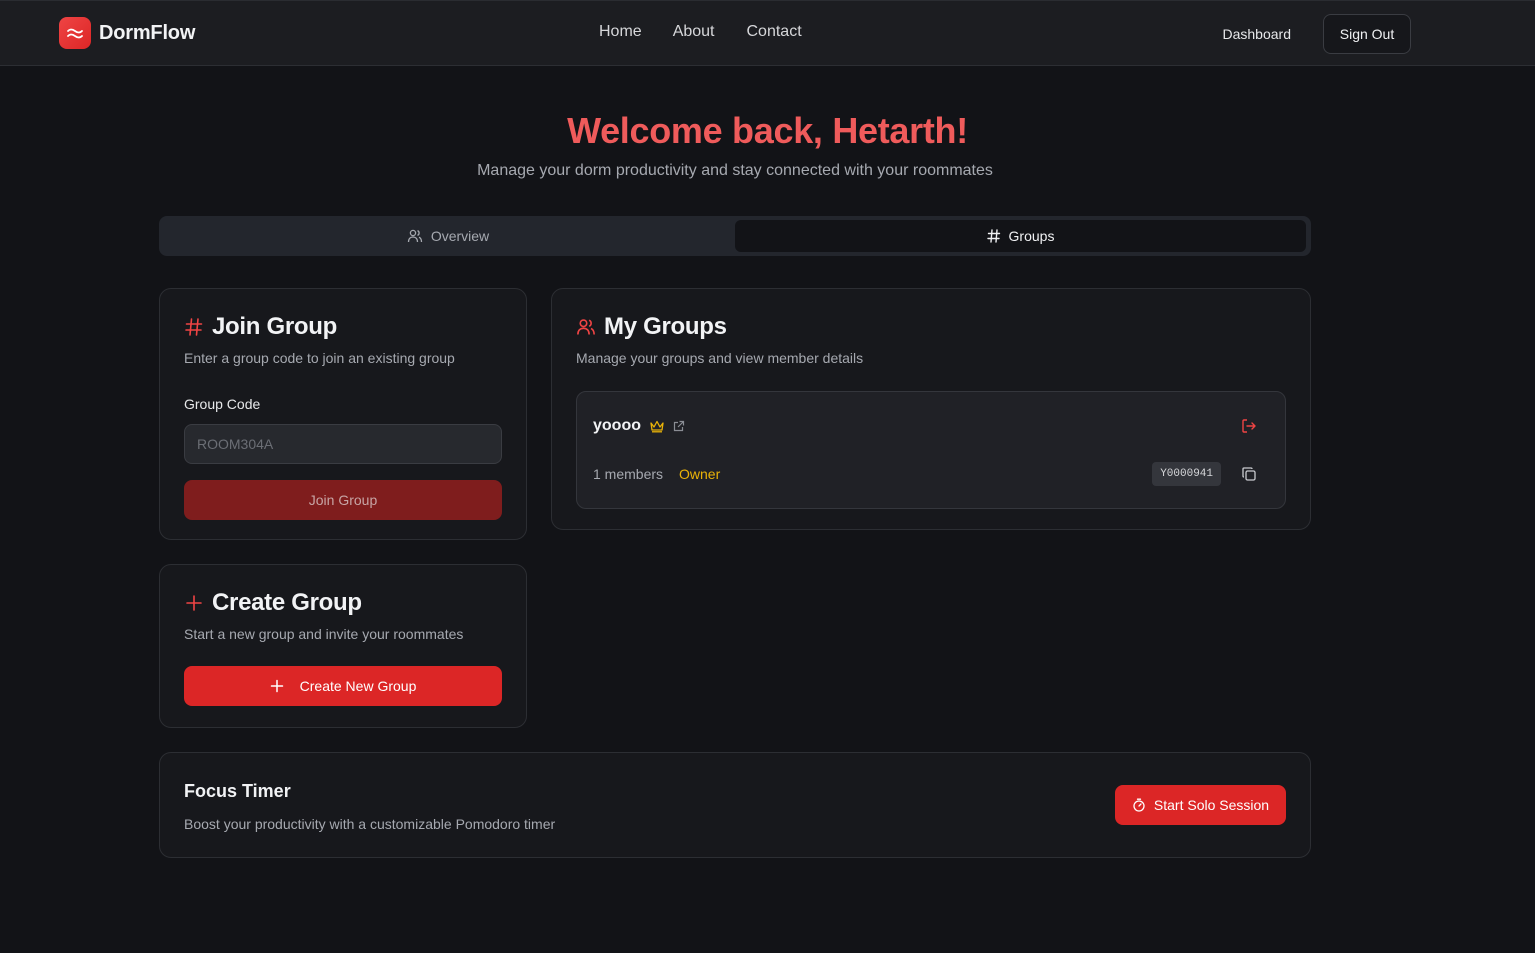 This screenshot has width=1535, height=953. I want to click on join-group-heading: Join Group, so click(343, 327).